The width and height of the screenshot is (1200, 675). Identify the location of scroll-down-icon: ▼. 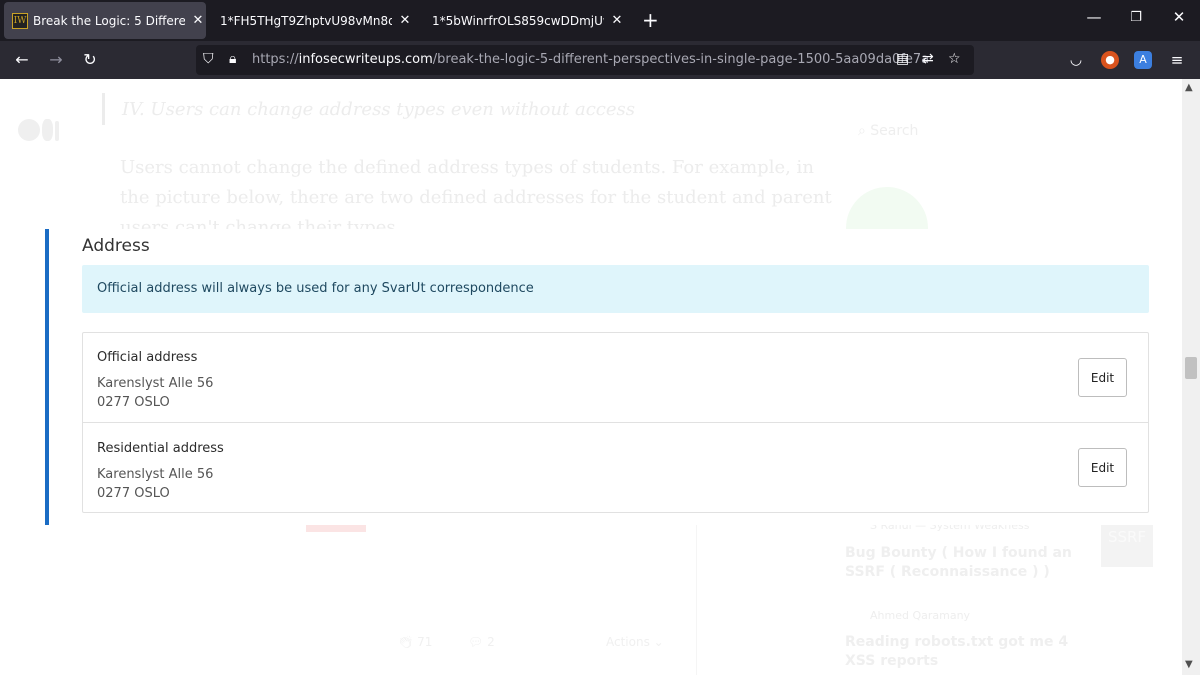
(1189, 664).